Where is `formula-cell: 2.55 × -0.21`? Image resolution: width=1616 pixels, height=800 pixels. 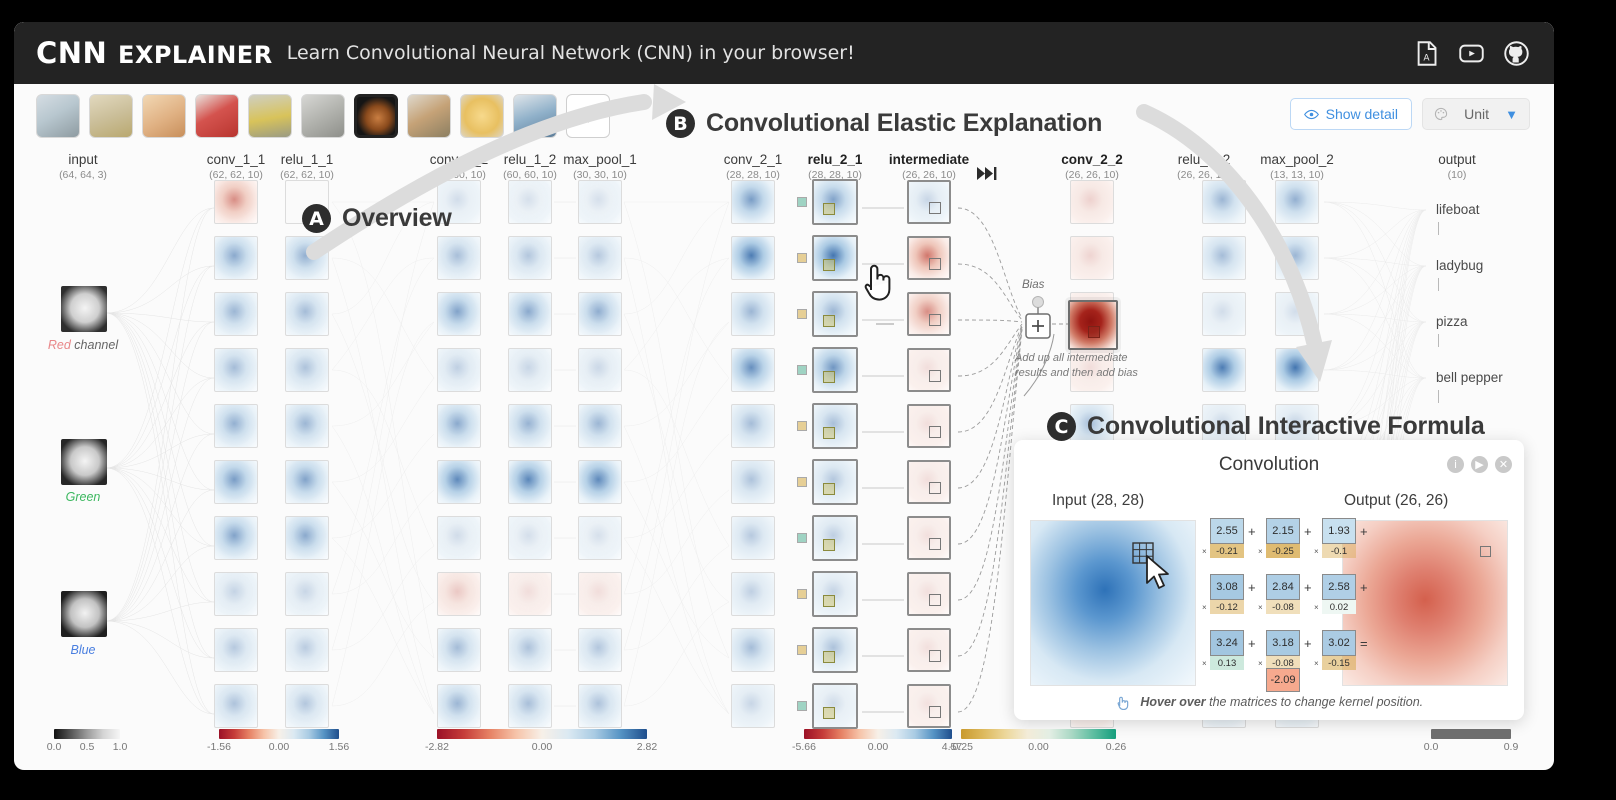 formula-cell: 2.55 × -0.21 is located at coordinates (1223, 538).